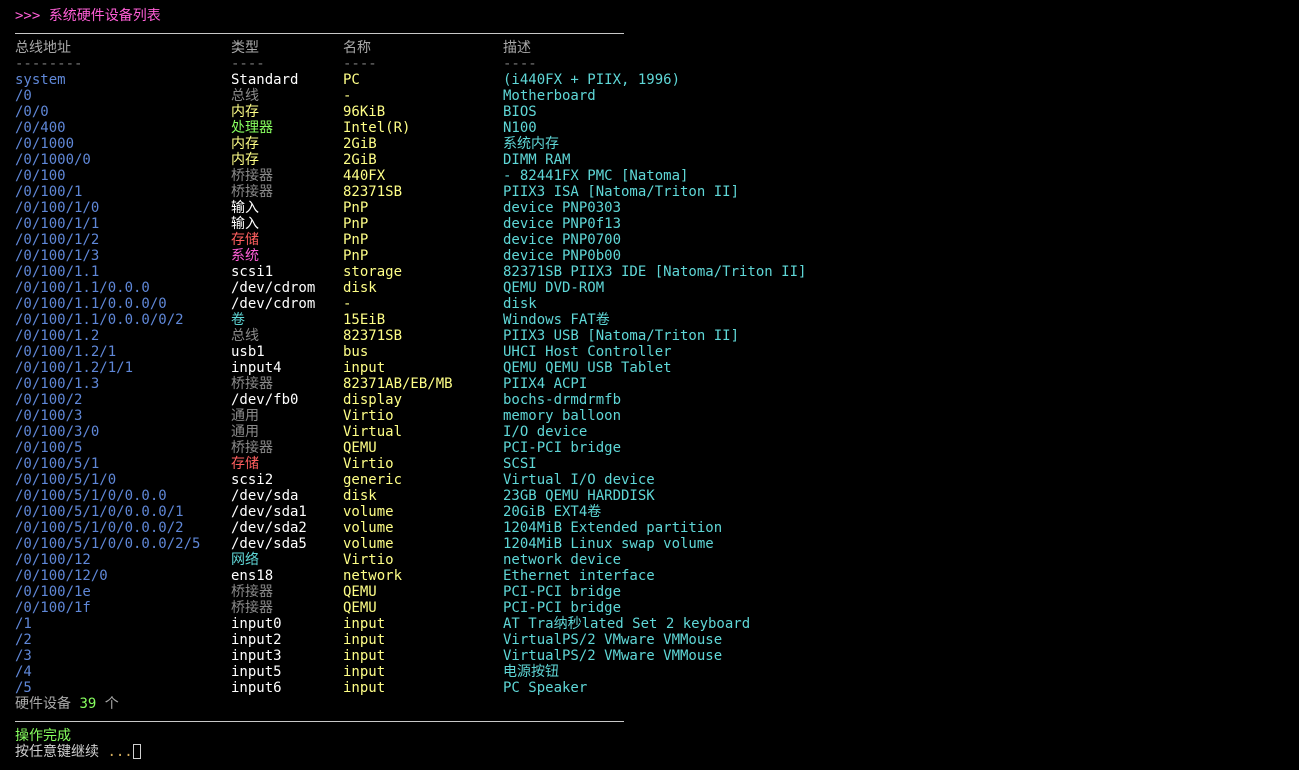  What do you see at coordinates (40, 80) in the screenshot?
I see `cell-bus-address: system` at bounding box center [40, 80].